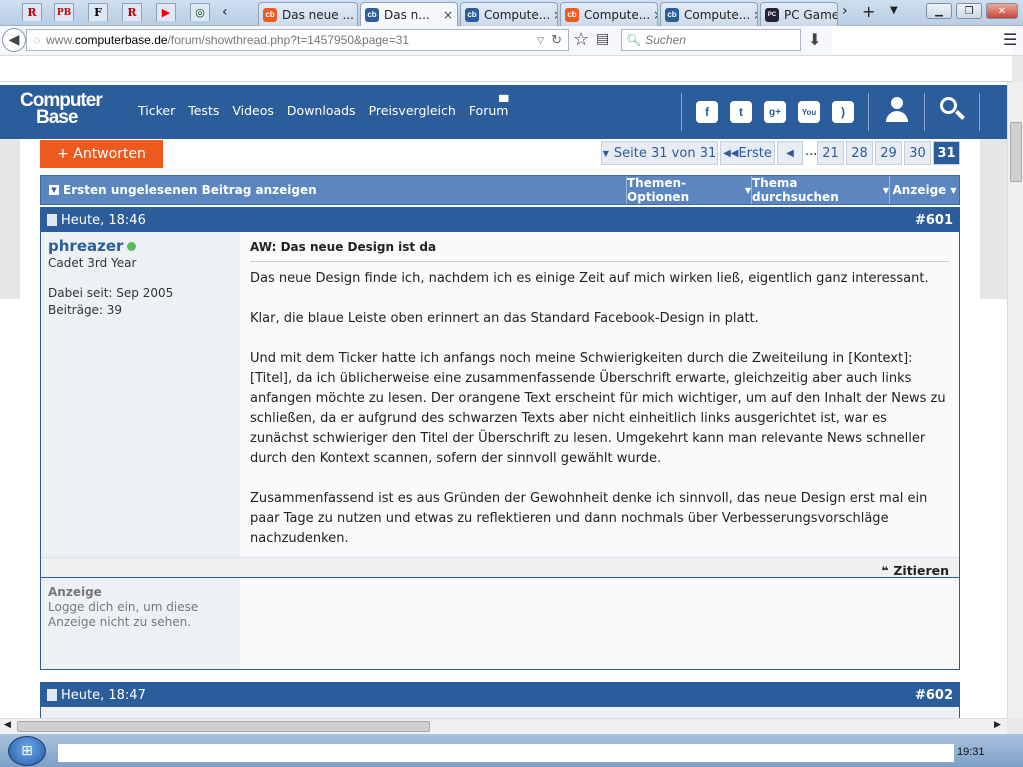 Image resolution: width=1023 pixels, height=767 pixels. What do you see at coordinates (132, 12) in the screenshot?
I see `pinned-tab-r2: R` at bounding box center [132, 12].